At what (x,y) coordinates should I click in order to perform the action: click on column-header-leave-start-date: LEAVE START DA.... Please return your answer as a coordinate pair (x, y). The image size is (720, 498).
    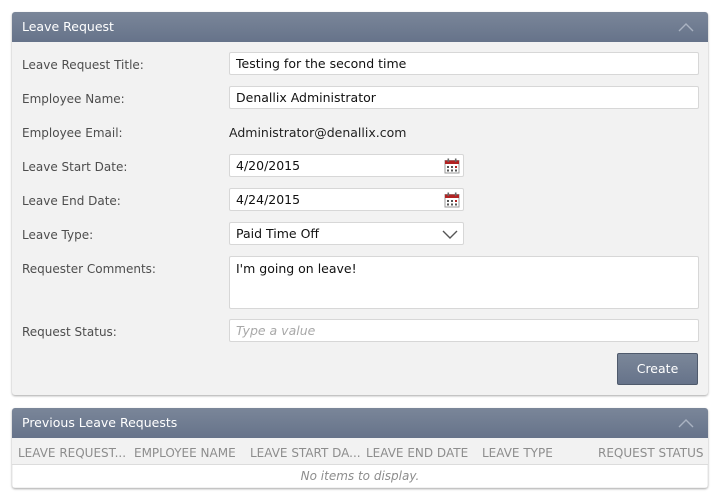
    Looking at the image, I should click on (305, 453).